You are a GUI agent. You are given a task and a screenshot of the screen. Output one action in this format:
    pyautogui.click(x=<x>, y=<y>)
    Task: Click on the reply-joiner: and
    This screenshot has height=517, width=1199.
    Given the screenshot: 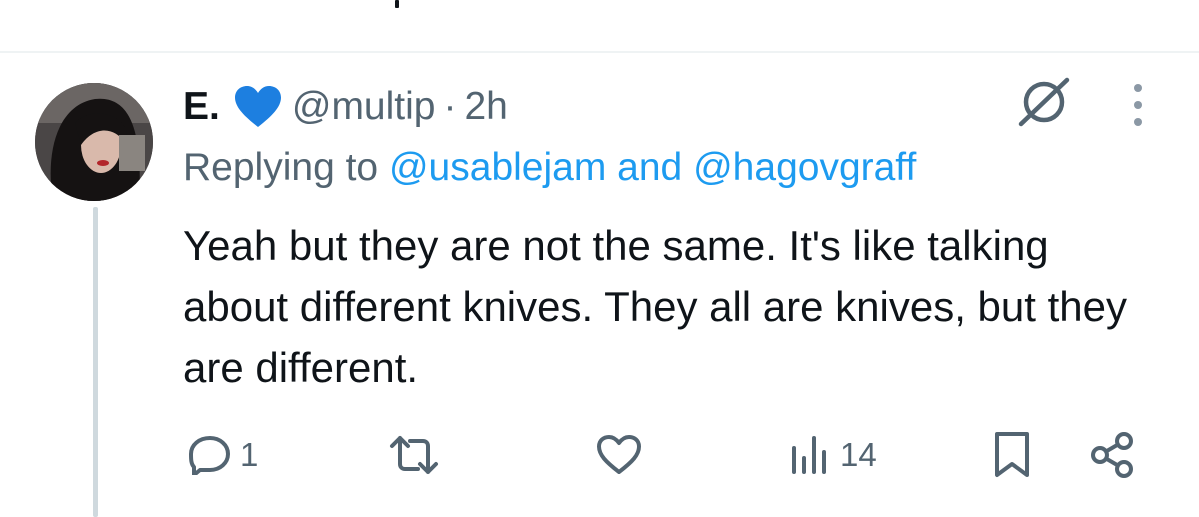 What is the action you would take?
    pyautogui.click(x=650, y=167)
    